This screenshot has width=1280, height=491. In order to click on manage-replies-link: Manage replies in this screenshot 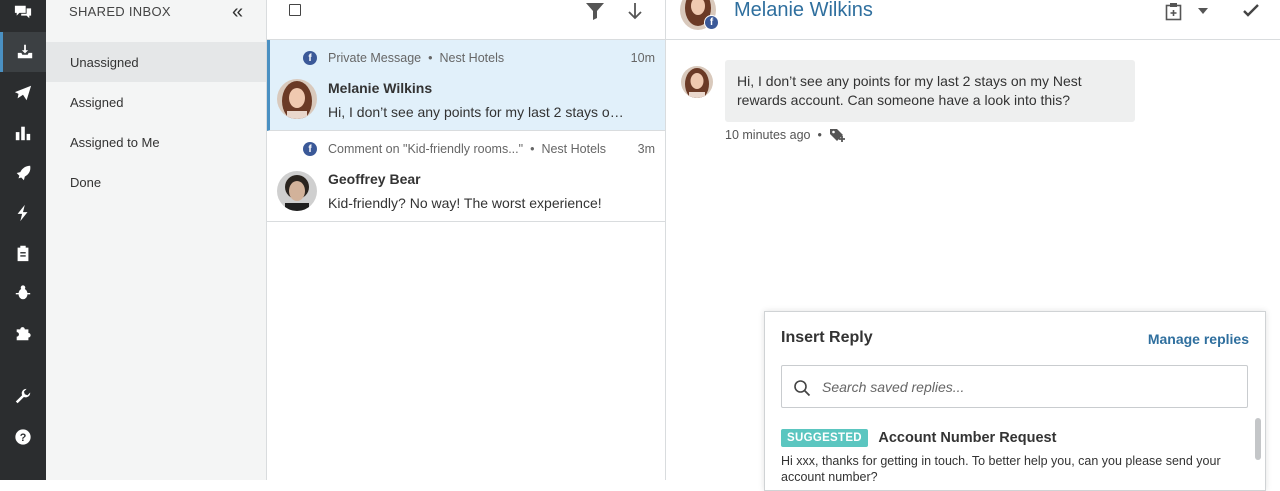, I will do `click(1198, 339)`.